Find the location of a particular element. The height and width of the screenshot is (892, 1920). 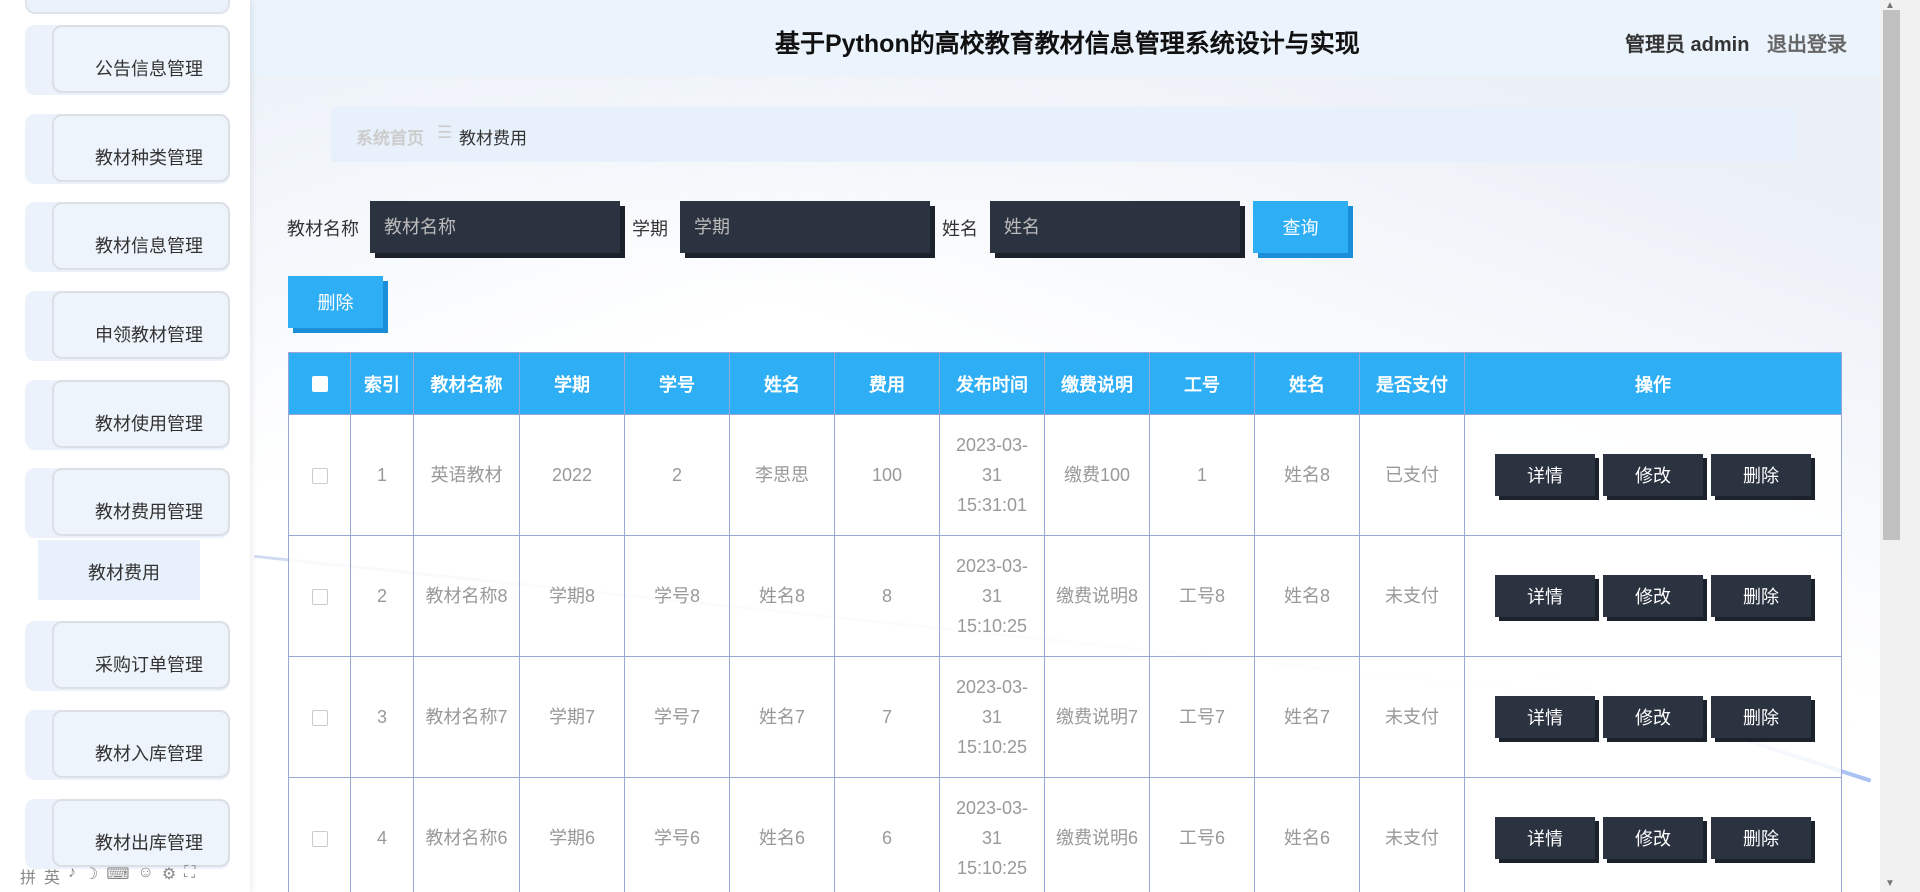

column-header: 姓名 is located at coordinates (782, 383).